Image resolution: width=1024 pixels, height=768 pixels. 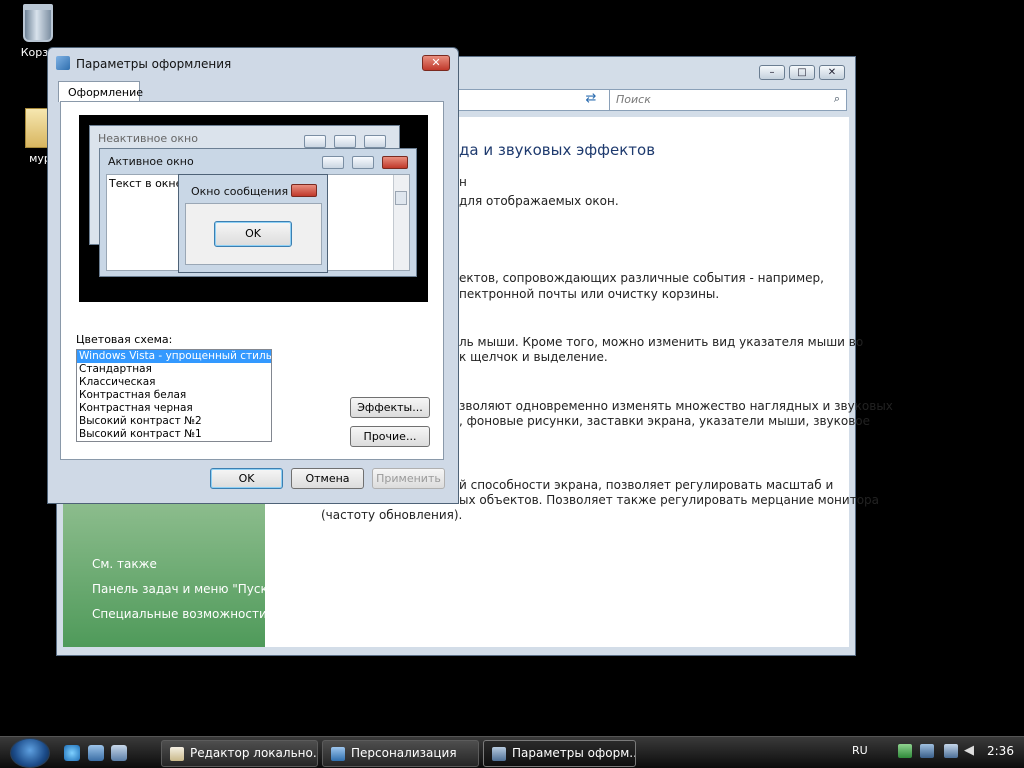 What do you see at coordinates (408, 478) in the screenshot?
I see `apply-button: Применить` at bounding box center [408, 478].